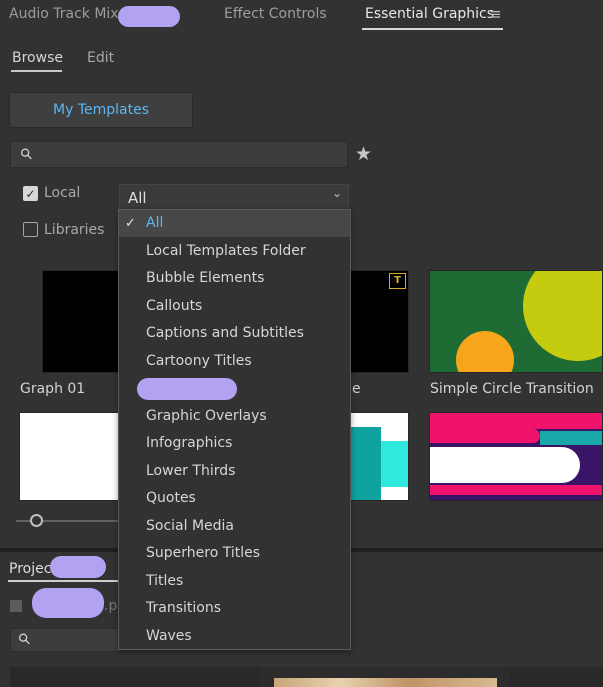 This screenshot has height=687, width=603. I want to click on dropdown-item: Cartoony Titles, so click(234, 361).